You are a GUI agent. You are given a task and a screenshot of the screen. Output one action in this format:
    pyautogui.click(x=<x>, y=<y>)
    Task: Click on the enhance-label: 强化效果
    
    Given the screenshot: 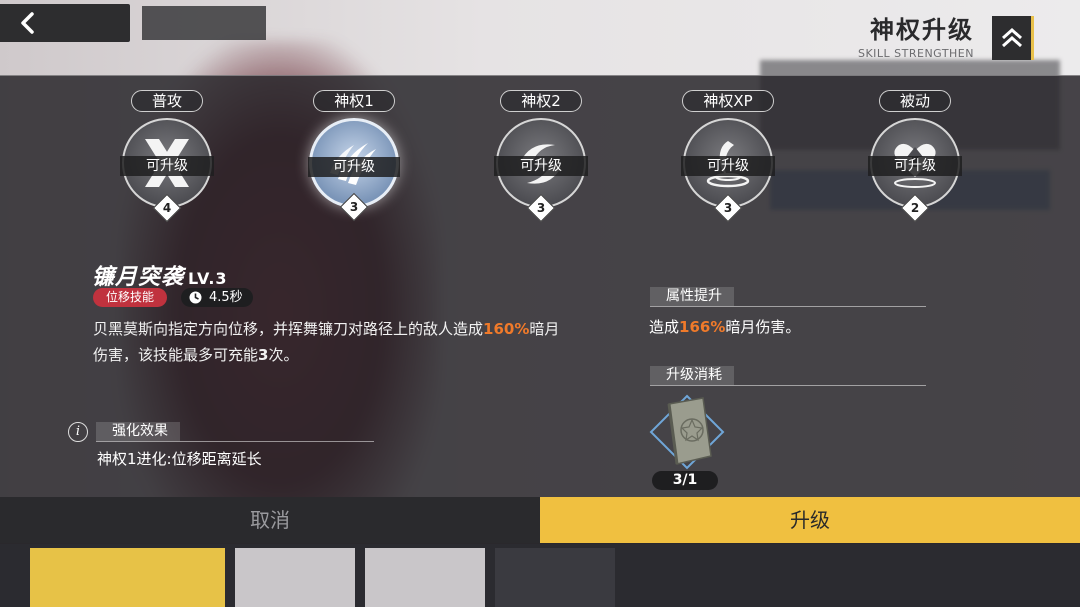 What is the action you would take?
    pyautogui.click(x=138, y=431)
    